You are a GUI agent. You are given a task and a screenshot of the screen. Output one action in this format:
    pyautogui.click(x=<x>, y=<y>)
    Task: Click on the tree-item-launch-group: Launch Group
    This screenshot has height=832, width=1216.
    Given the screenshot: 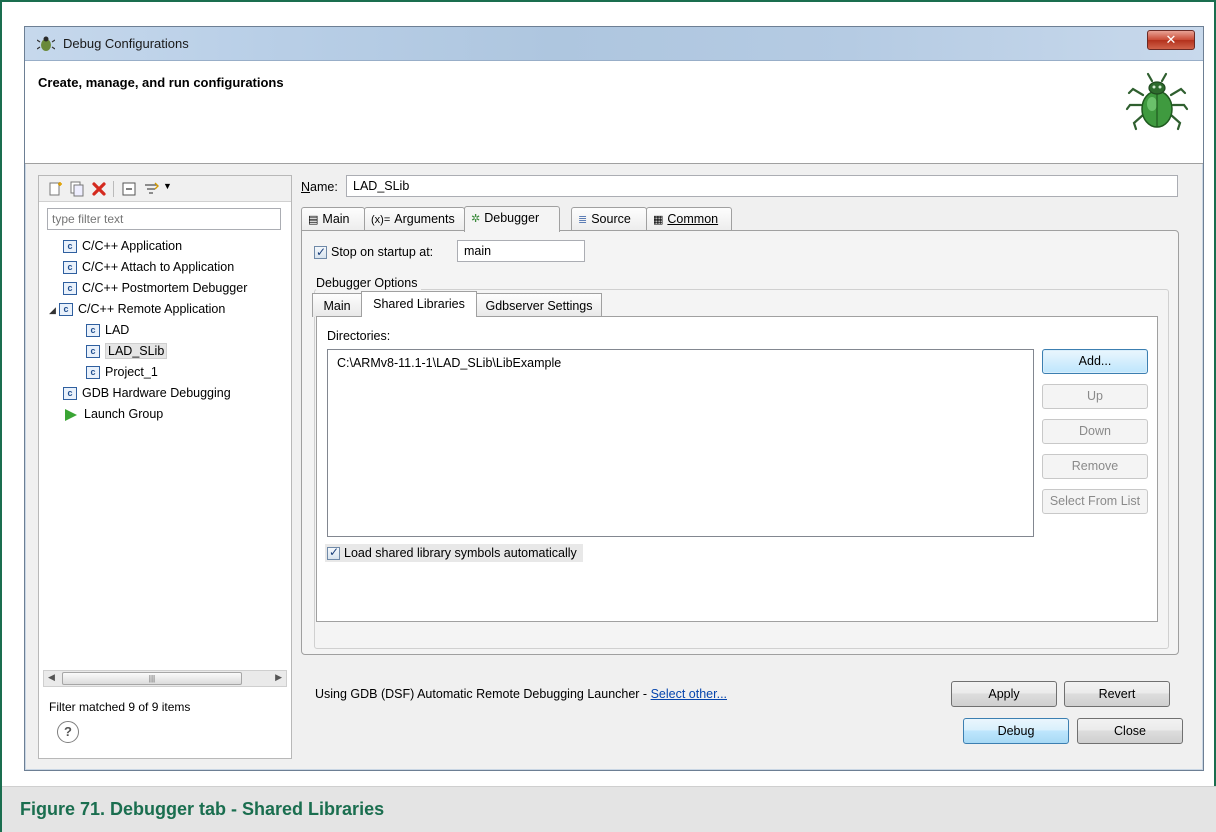 What is the action you would take?
    pyautogui.click(x=113, y=414)
    